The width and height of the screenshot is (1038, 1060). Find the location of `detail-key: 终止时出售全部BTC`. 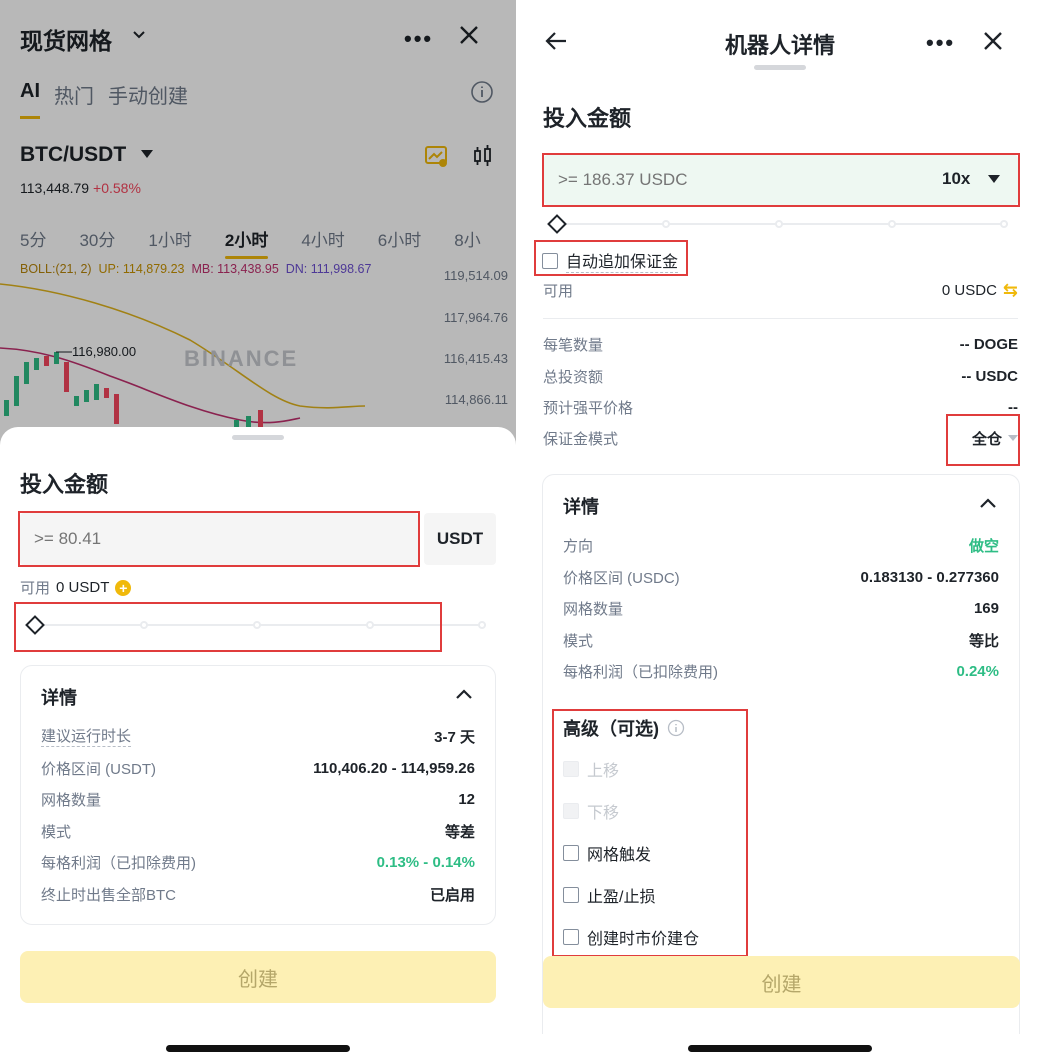

detail-key: 终止时出售全部BTC is located at coordinates (109, 895).